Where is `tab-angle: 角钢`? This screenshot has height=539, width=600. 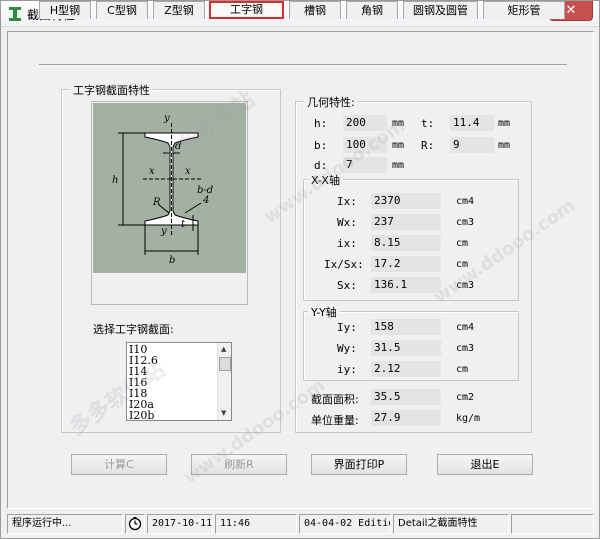
tab-angle: 角钢 is located at coordinates (372, 10).